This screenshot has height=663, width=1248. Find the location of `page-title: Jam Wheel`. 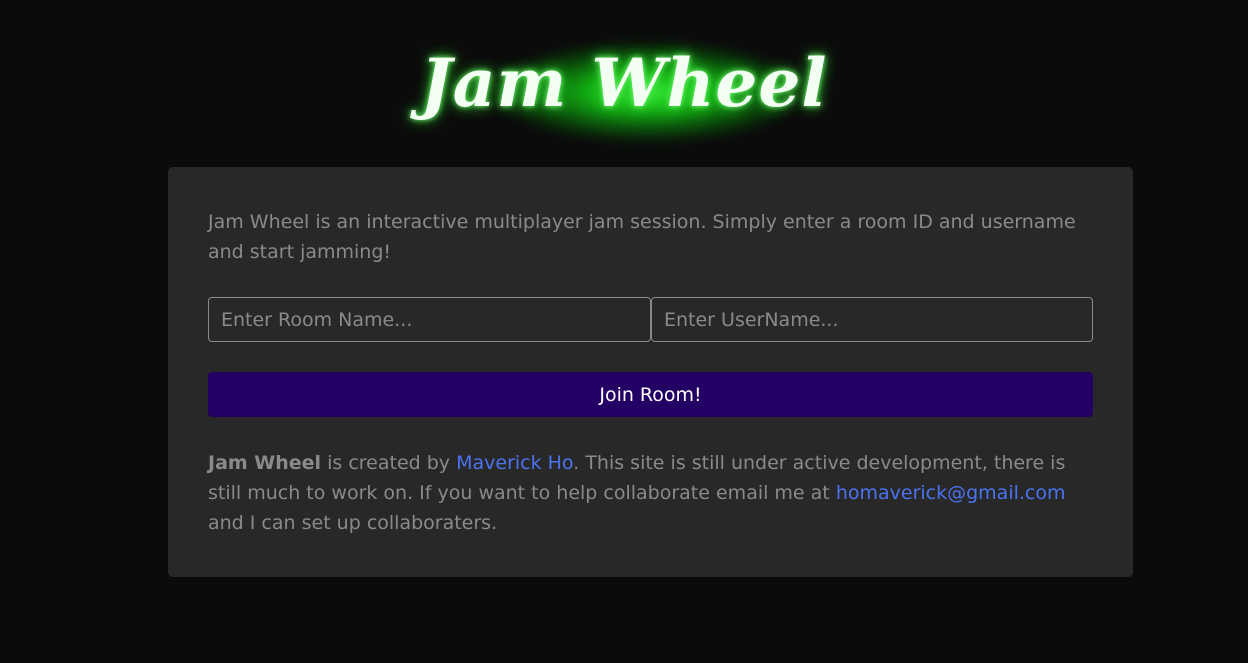

page-title: Jam Wheel is located at coordinates (624, 83).